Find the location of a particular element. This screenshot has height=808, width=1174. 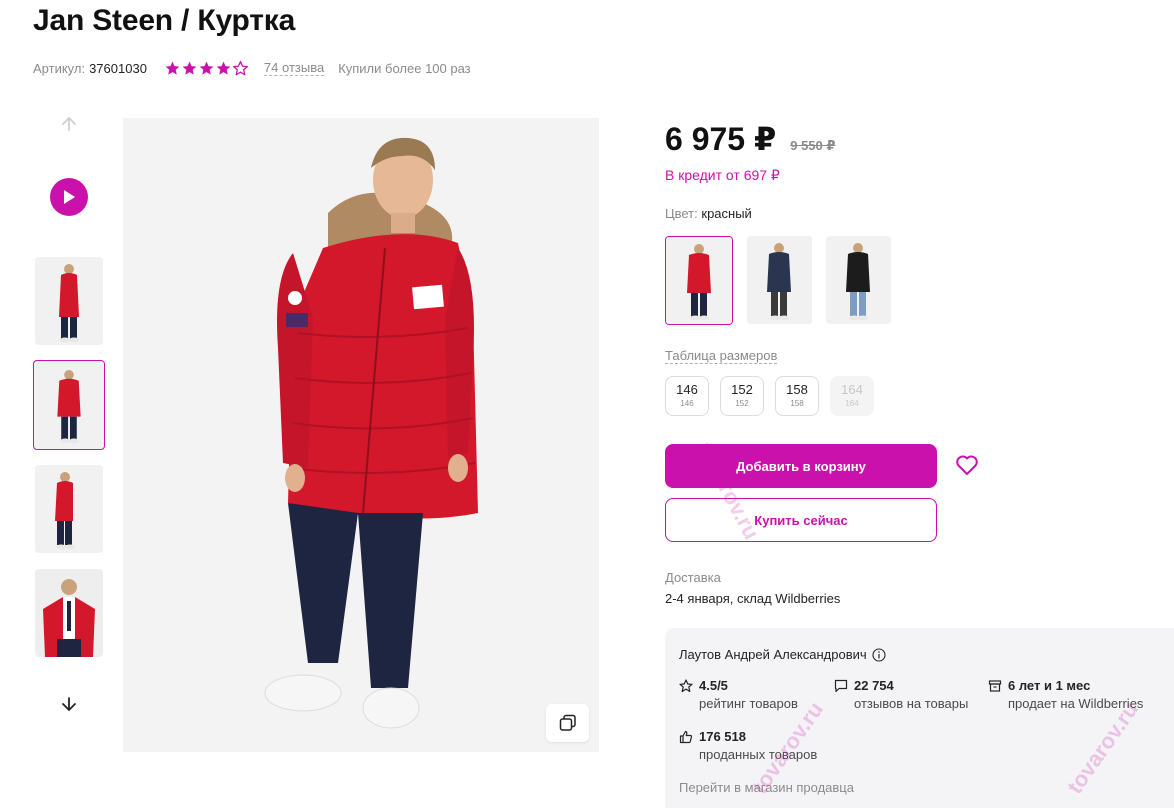

info-icon is located at coordinates (879, 654).